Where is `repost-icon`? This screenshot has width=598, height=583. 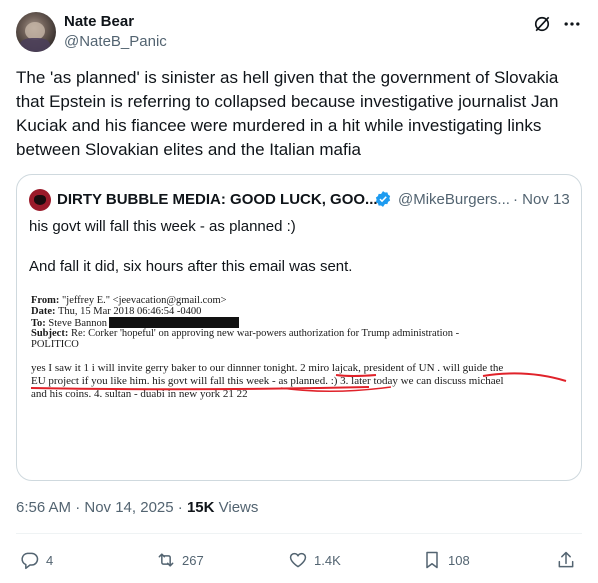
repost-icon is located at coordinates (166, 560).